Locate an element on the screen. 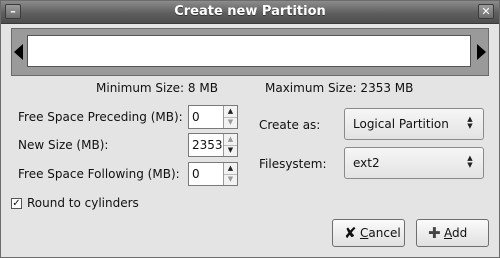  cancel-button: ✘ Cancel is located at coordinates (368, 233).